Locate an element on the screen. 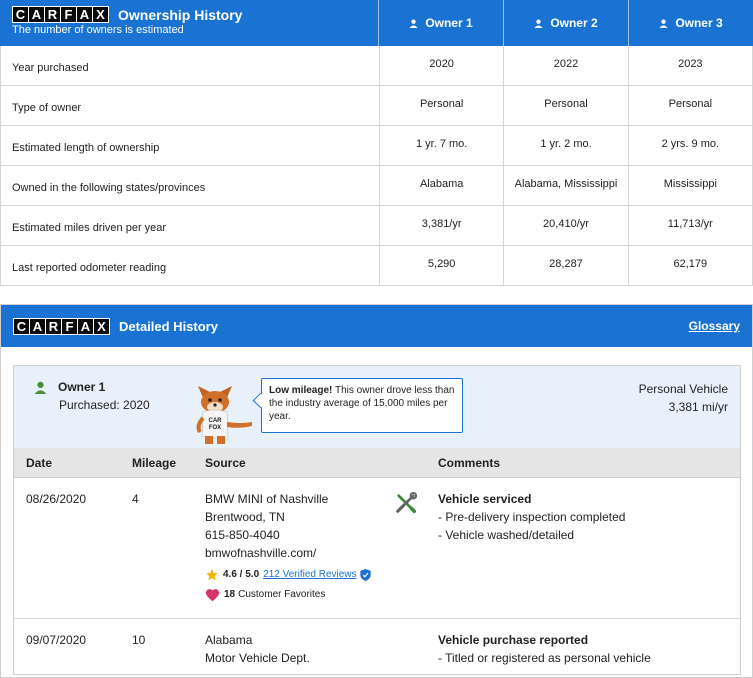  source-location: Brentwood, TN is located at coordinates (245, 517).